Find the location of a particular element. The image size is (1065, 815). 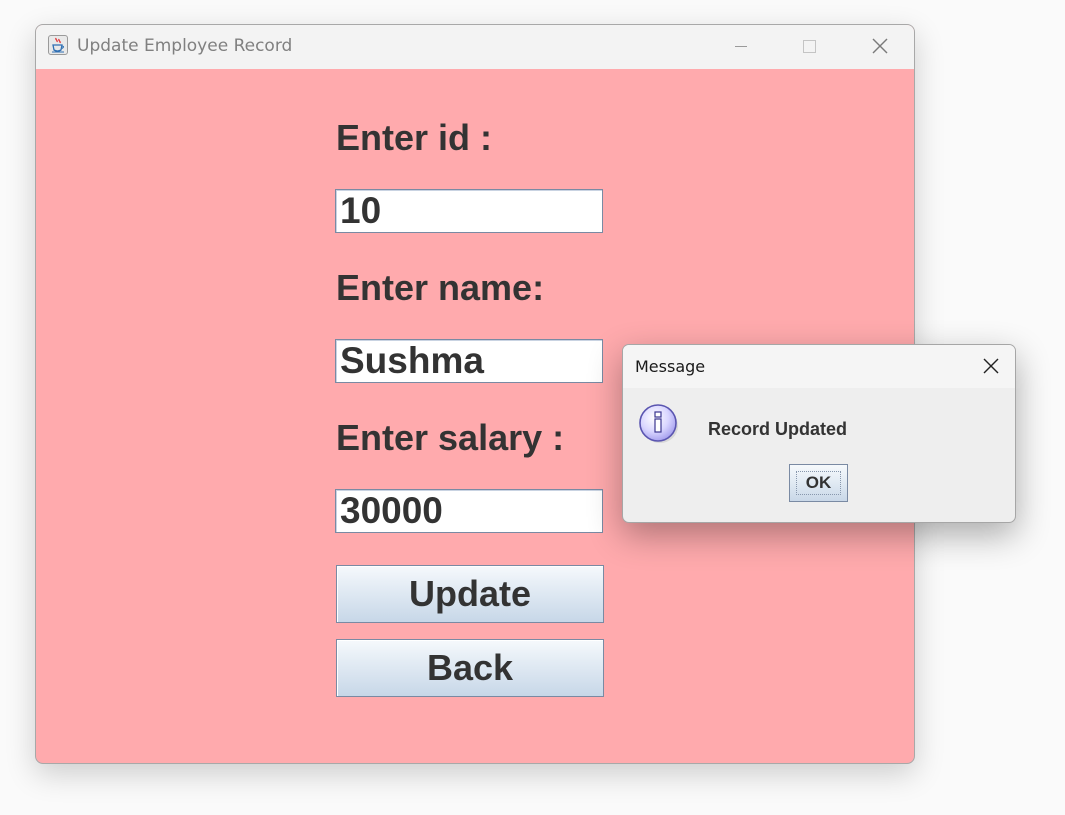

ok-button-label: OK is located at coordinates (818, 482).